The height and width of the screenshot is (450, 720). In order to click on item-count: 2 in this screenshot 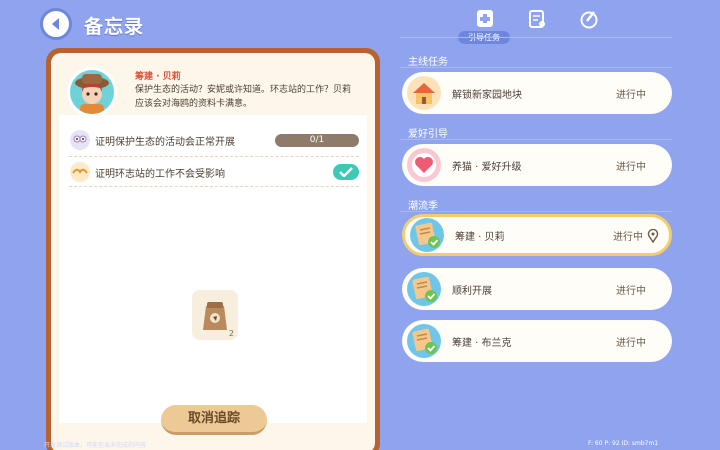, I will do `click(231, 333)`.